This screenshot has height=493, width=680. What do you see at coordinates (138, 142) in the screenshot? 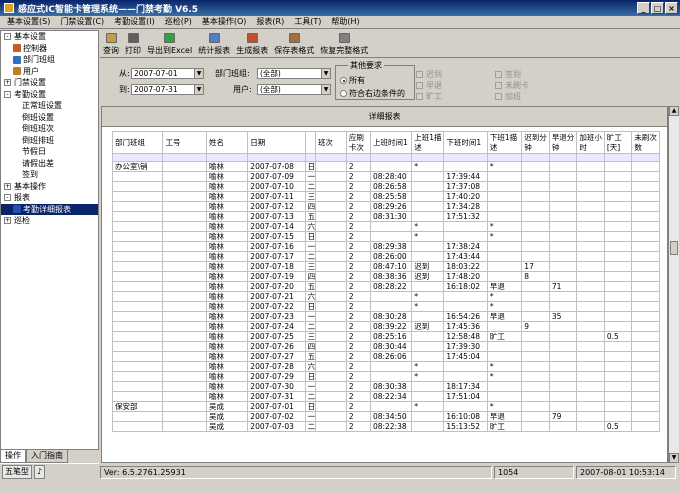
I see `column-header: 部门班组` at bounding box center [138, 142].